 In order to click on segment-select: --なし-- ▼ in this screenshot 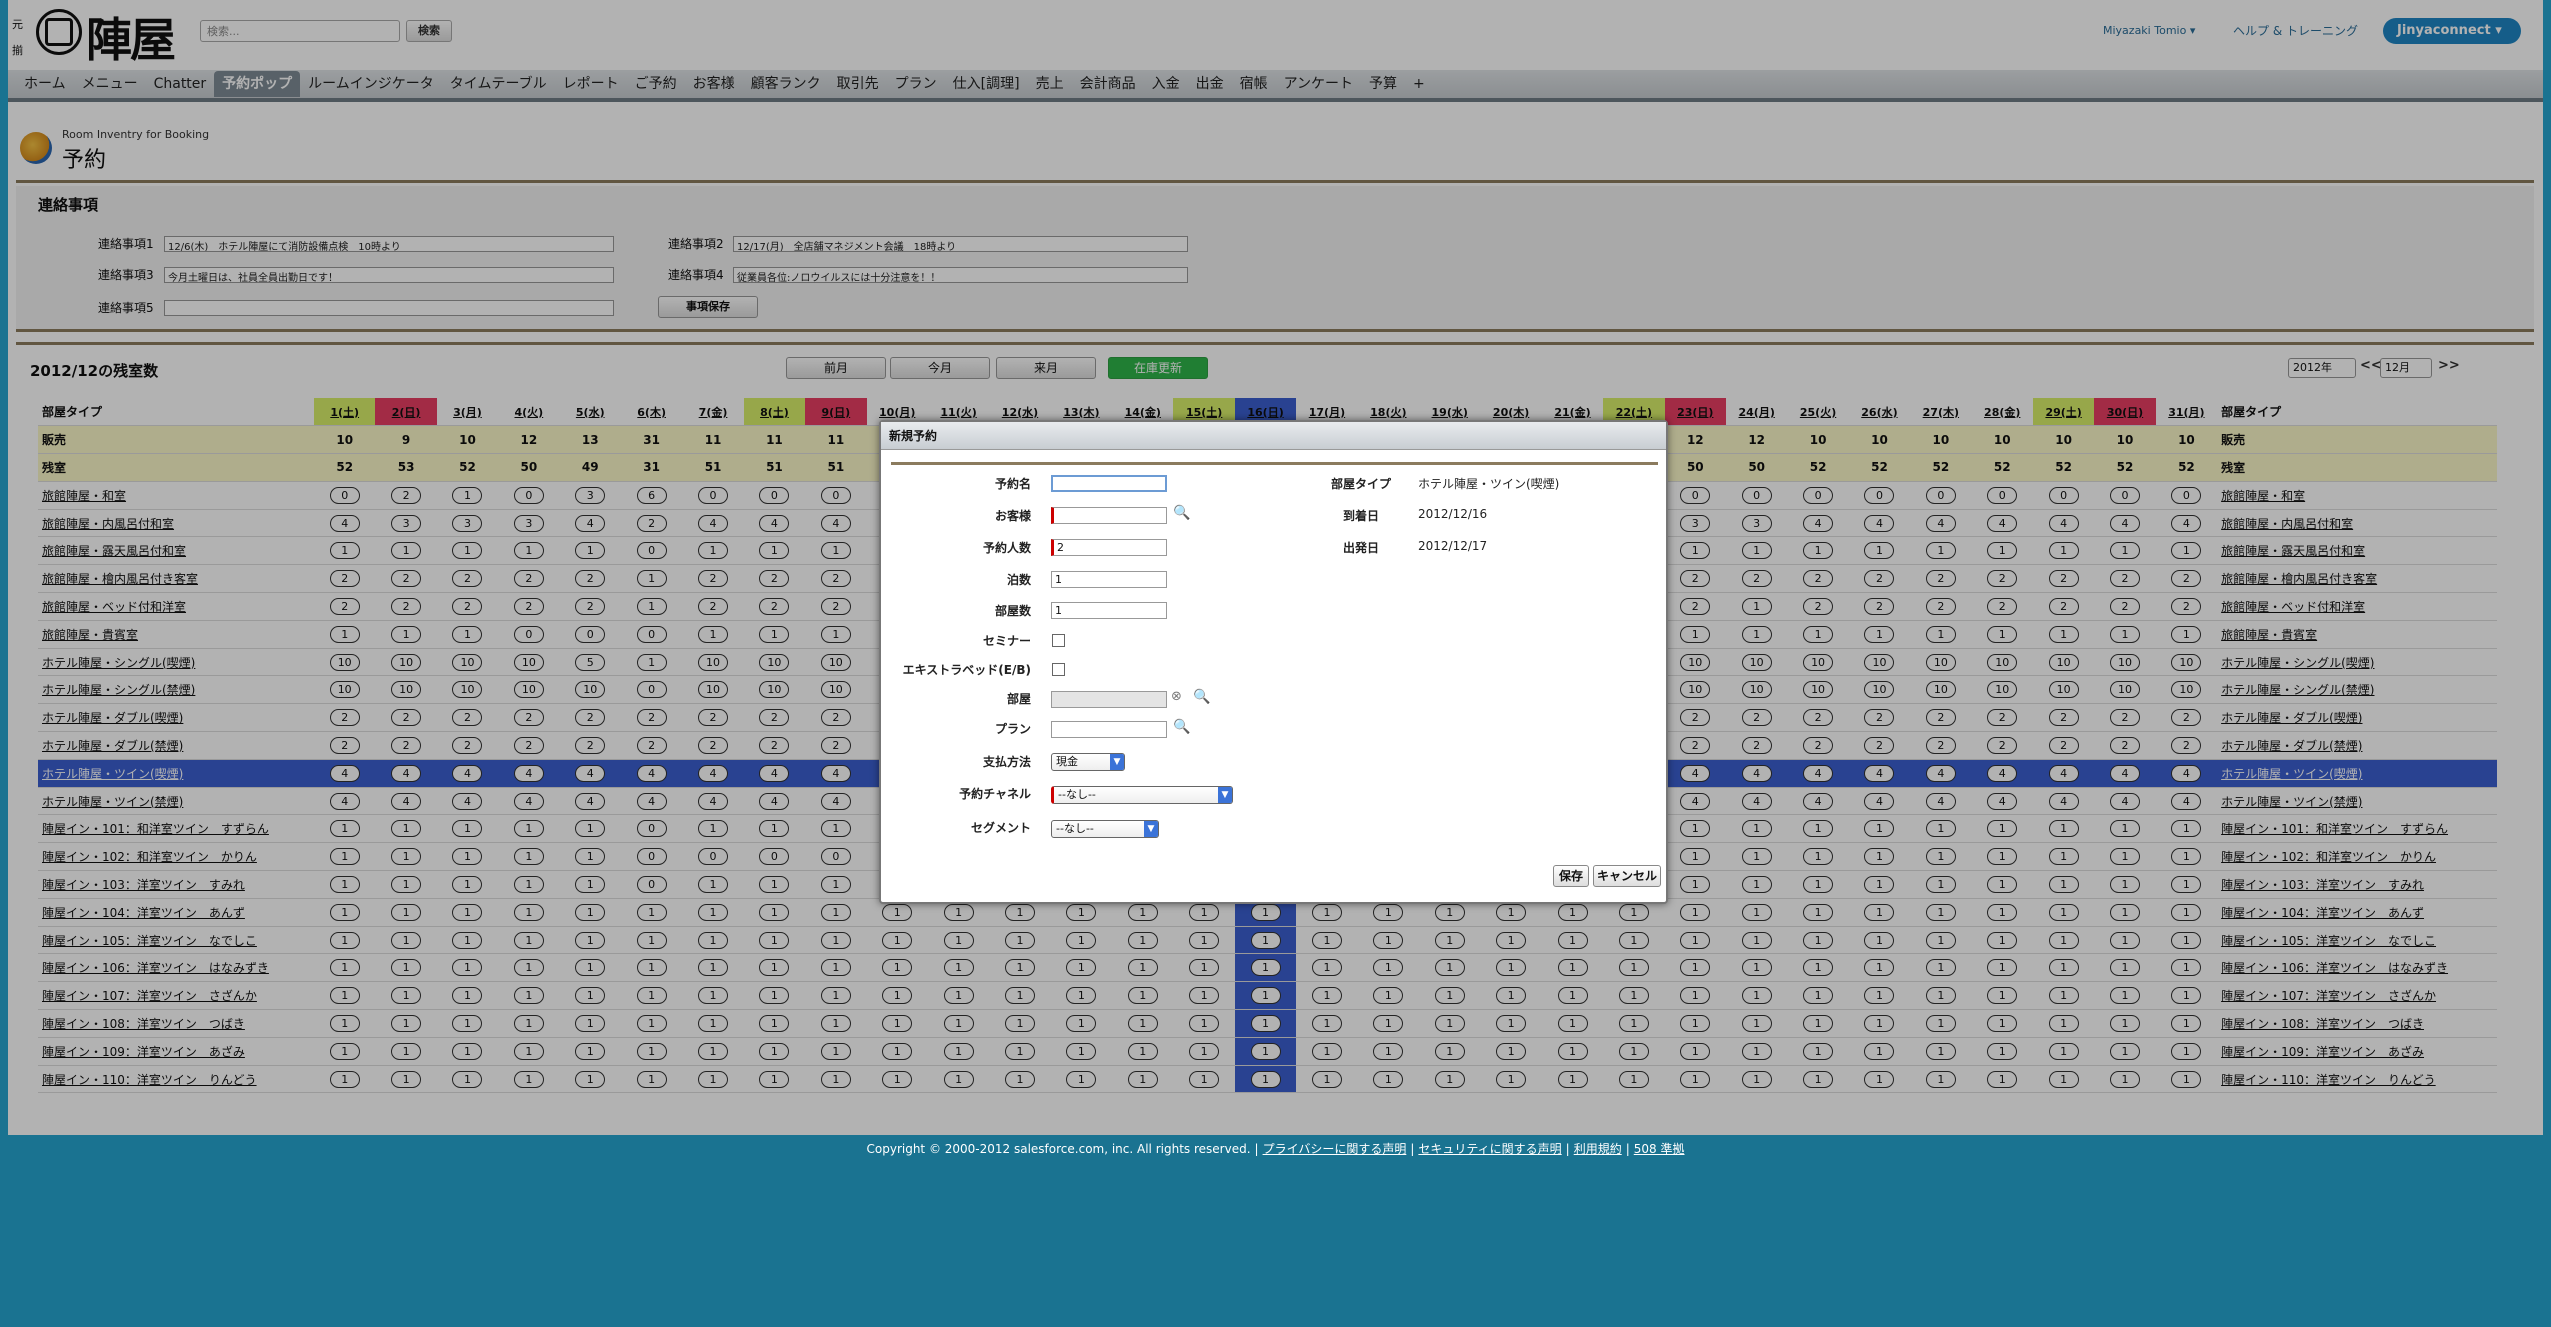, I will do `click(1105, 829)`.